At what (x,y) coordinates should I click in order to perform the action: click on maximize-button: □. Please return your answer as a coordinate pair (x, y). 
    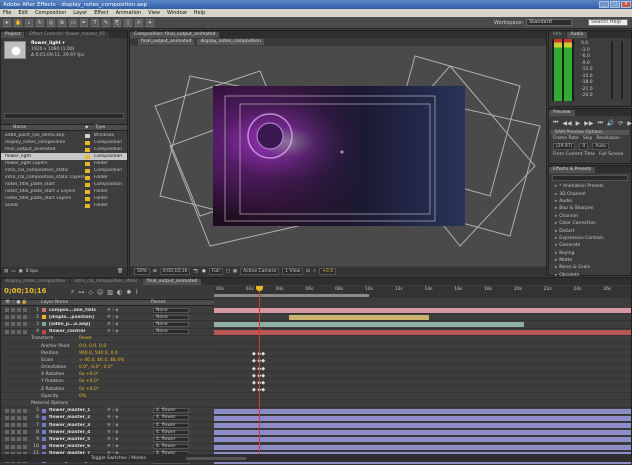
    Looking at the image, I should click on (615, 4).